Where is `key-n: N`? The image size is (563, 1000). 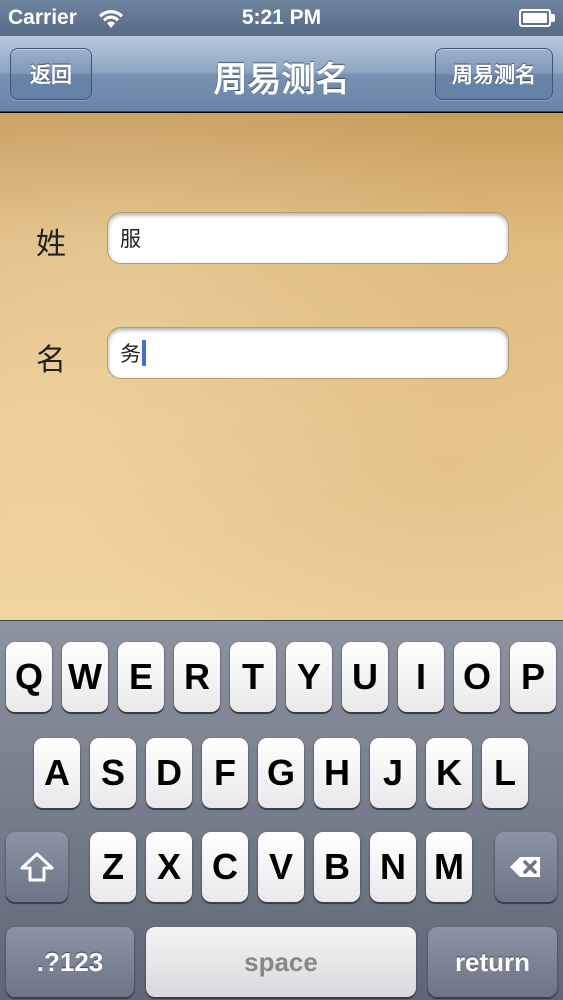 key-n: N is located at coordinates (393, 867).